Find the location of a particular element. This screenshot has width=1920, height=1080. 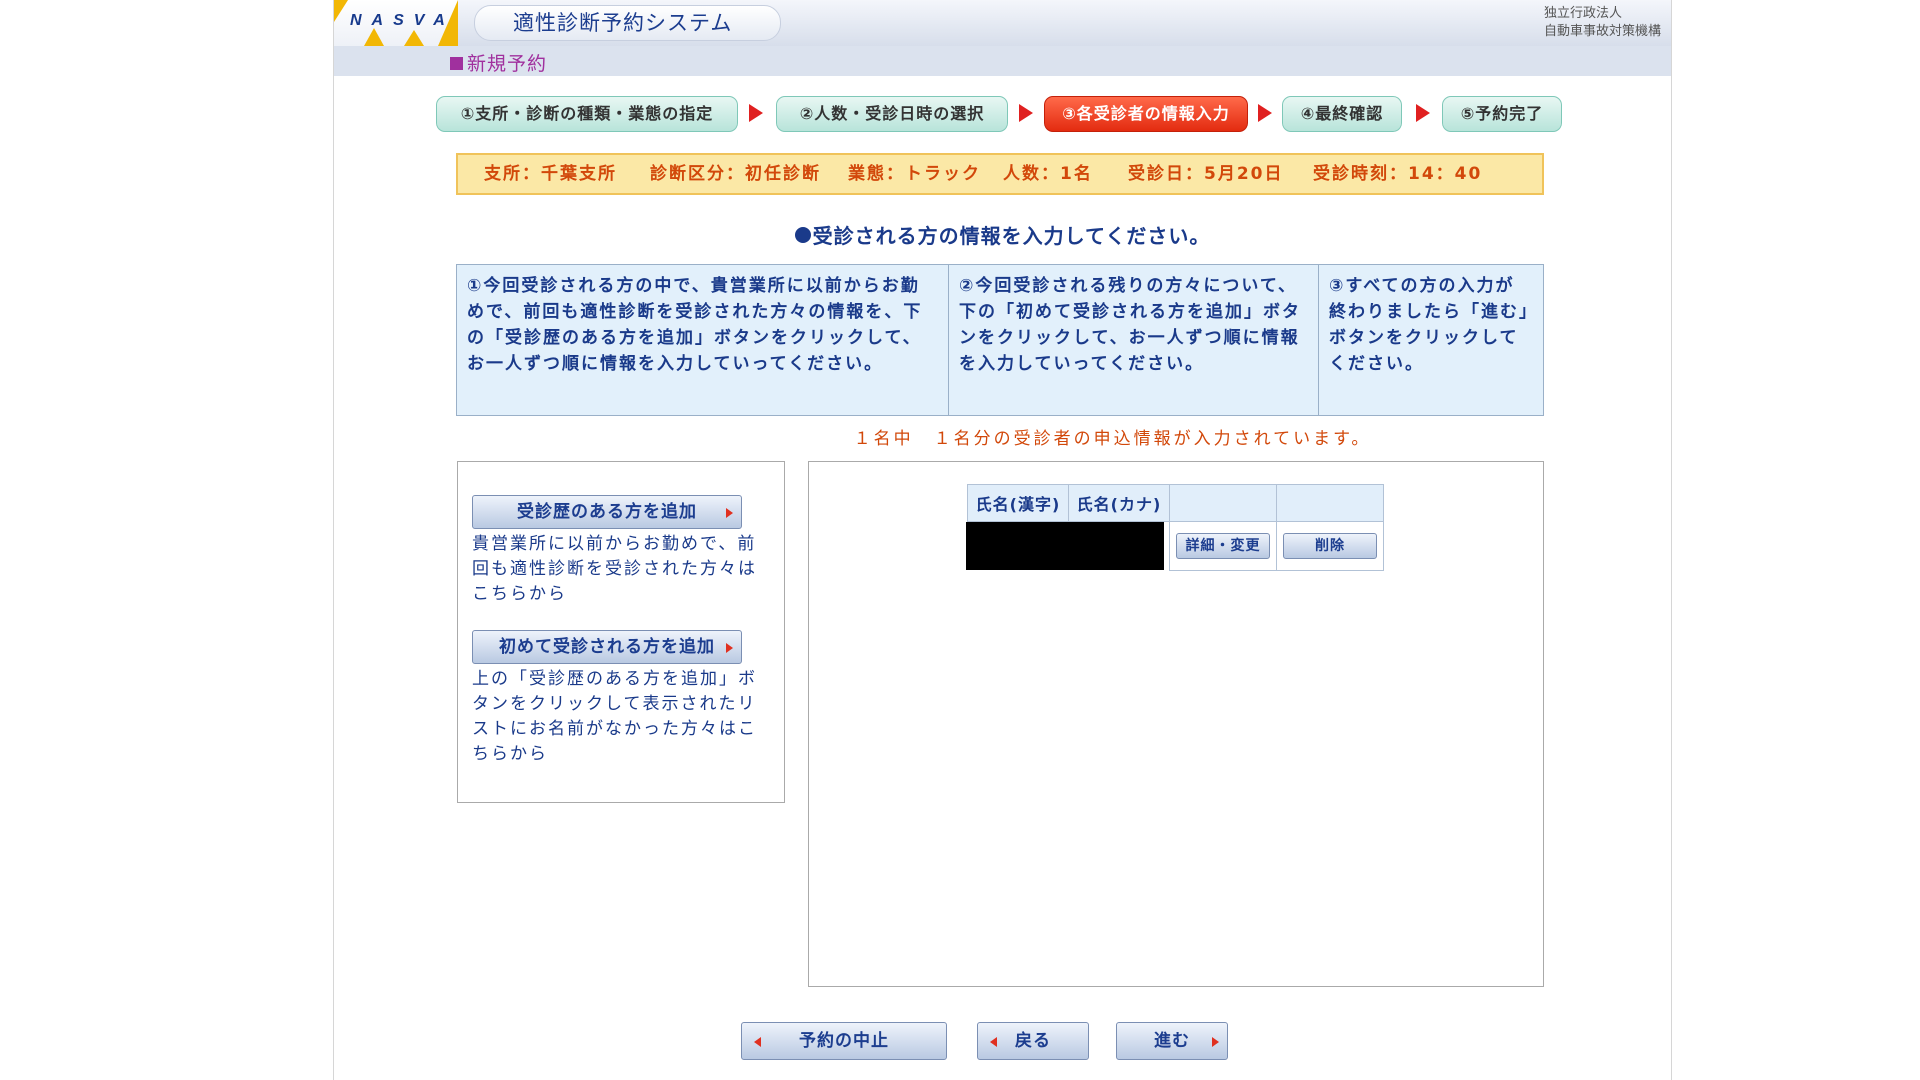

back-label: 戻る is located at coordinates (1033, 1041).